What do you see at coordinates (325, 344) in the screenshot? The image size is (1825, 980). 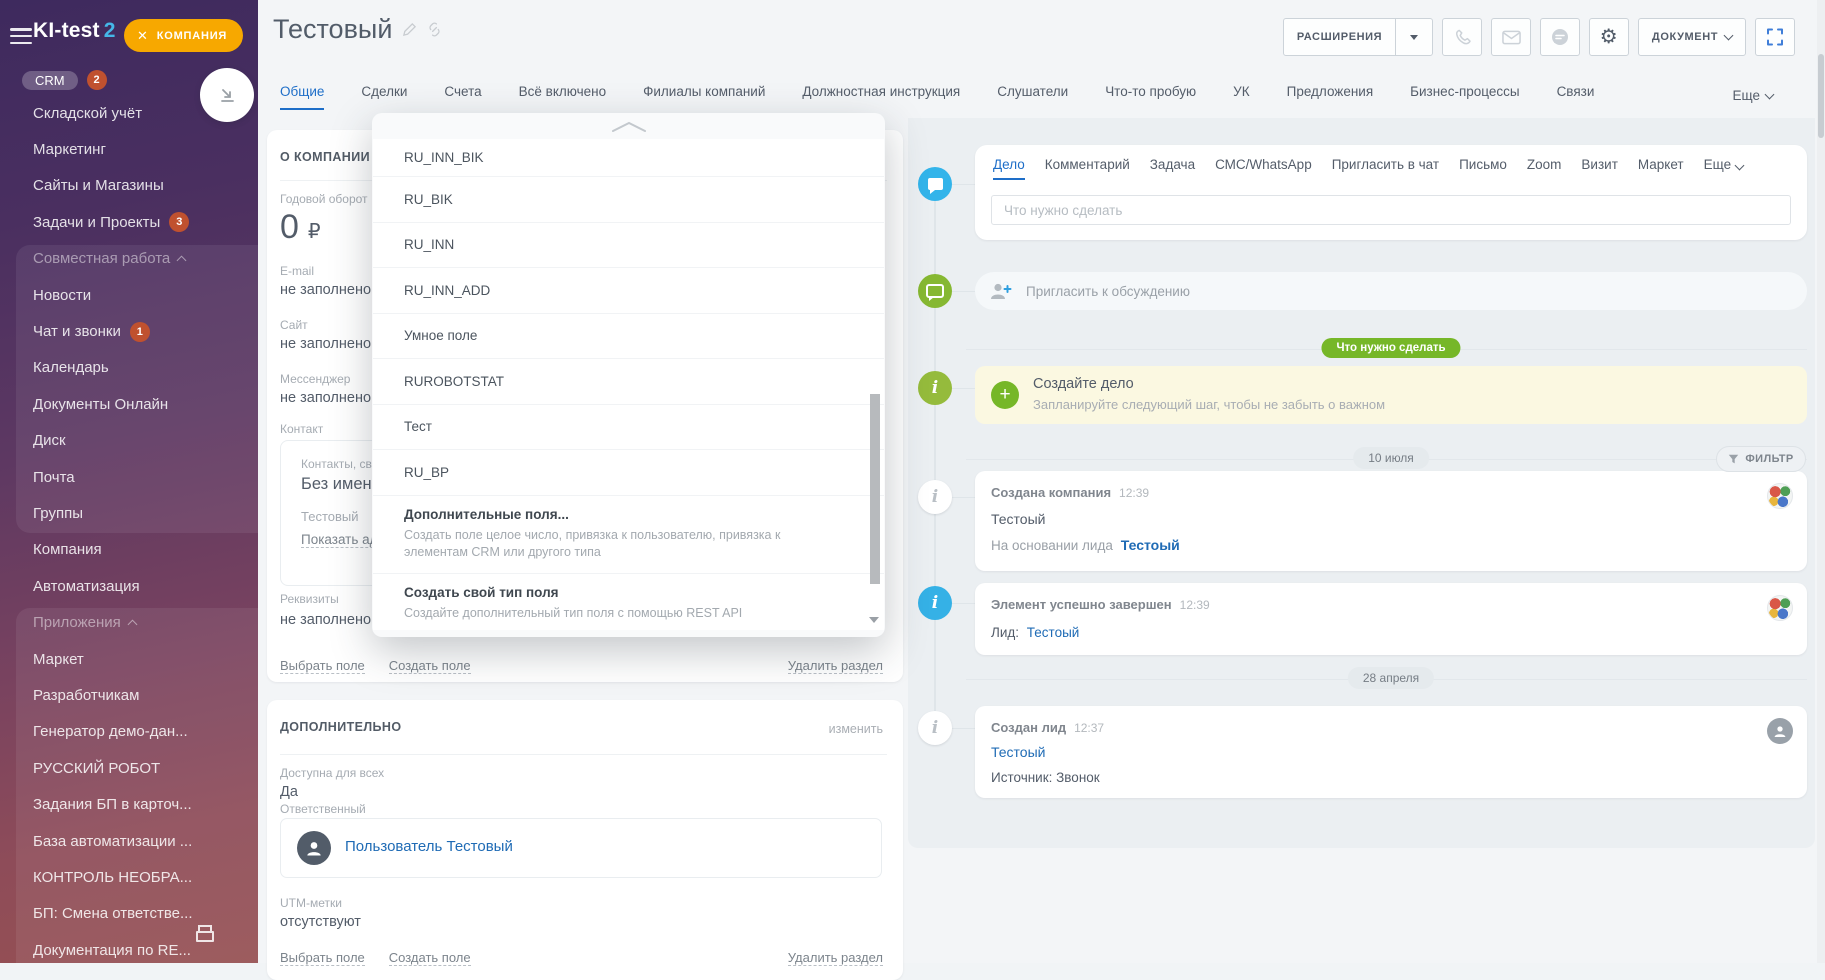 I see `site-value: не заполнено` at bounding box center [325, 344].